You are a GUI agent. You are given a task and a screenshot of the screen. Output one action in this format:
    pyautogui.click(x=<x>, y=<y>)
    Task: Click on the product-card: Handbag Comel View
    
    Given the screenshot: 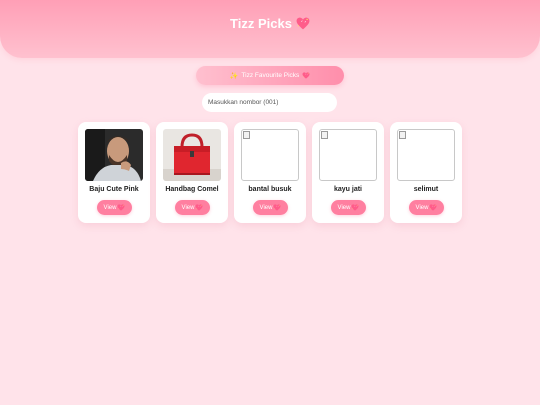 What is the action you would take?
    pyautogui.click(x=192, y=172)
    